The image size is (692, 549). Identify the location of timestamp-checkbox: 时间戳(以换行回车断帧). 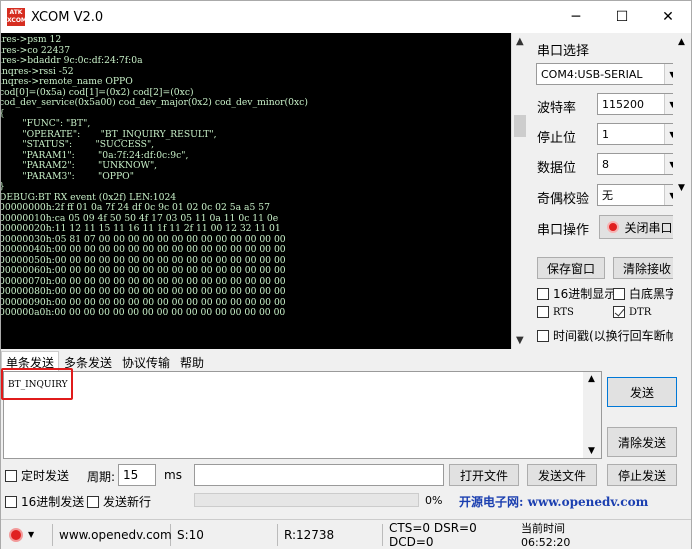
(609, 335).